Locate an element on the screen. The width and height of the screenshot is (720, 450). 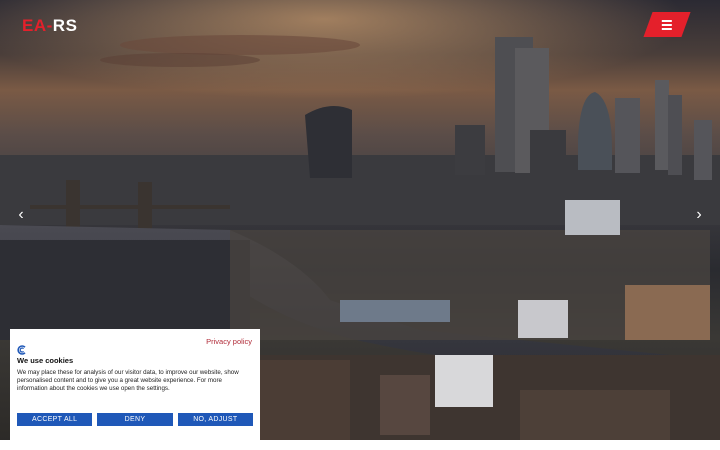
logo-part-ea: EA is located at coordinates (34, 25).